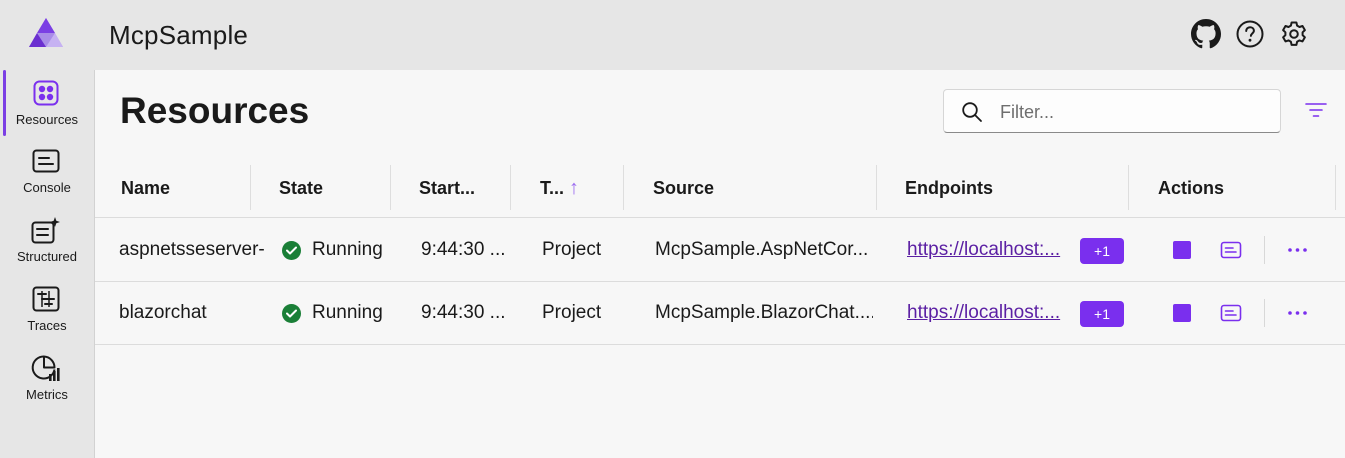  I want to click on column-header-endpoints: Endpoints, so click(1005, 189).